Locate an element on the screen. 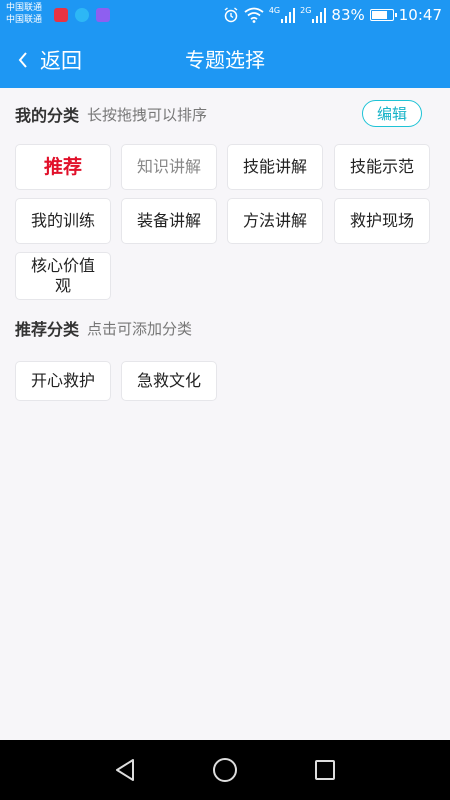 The height and width of the screenshot is (800, 450). system-back-button is located at coordinates (125, 770).